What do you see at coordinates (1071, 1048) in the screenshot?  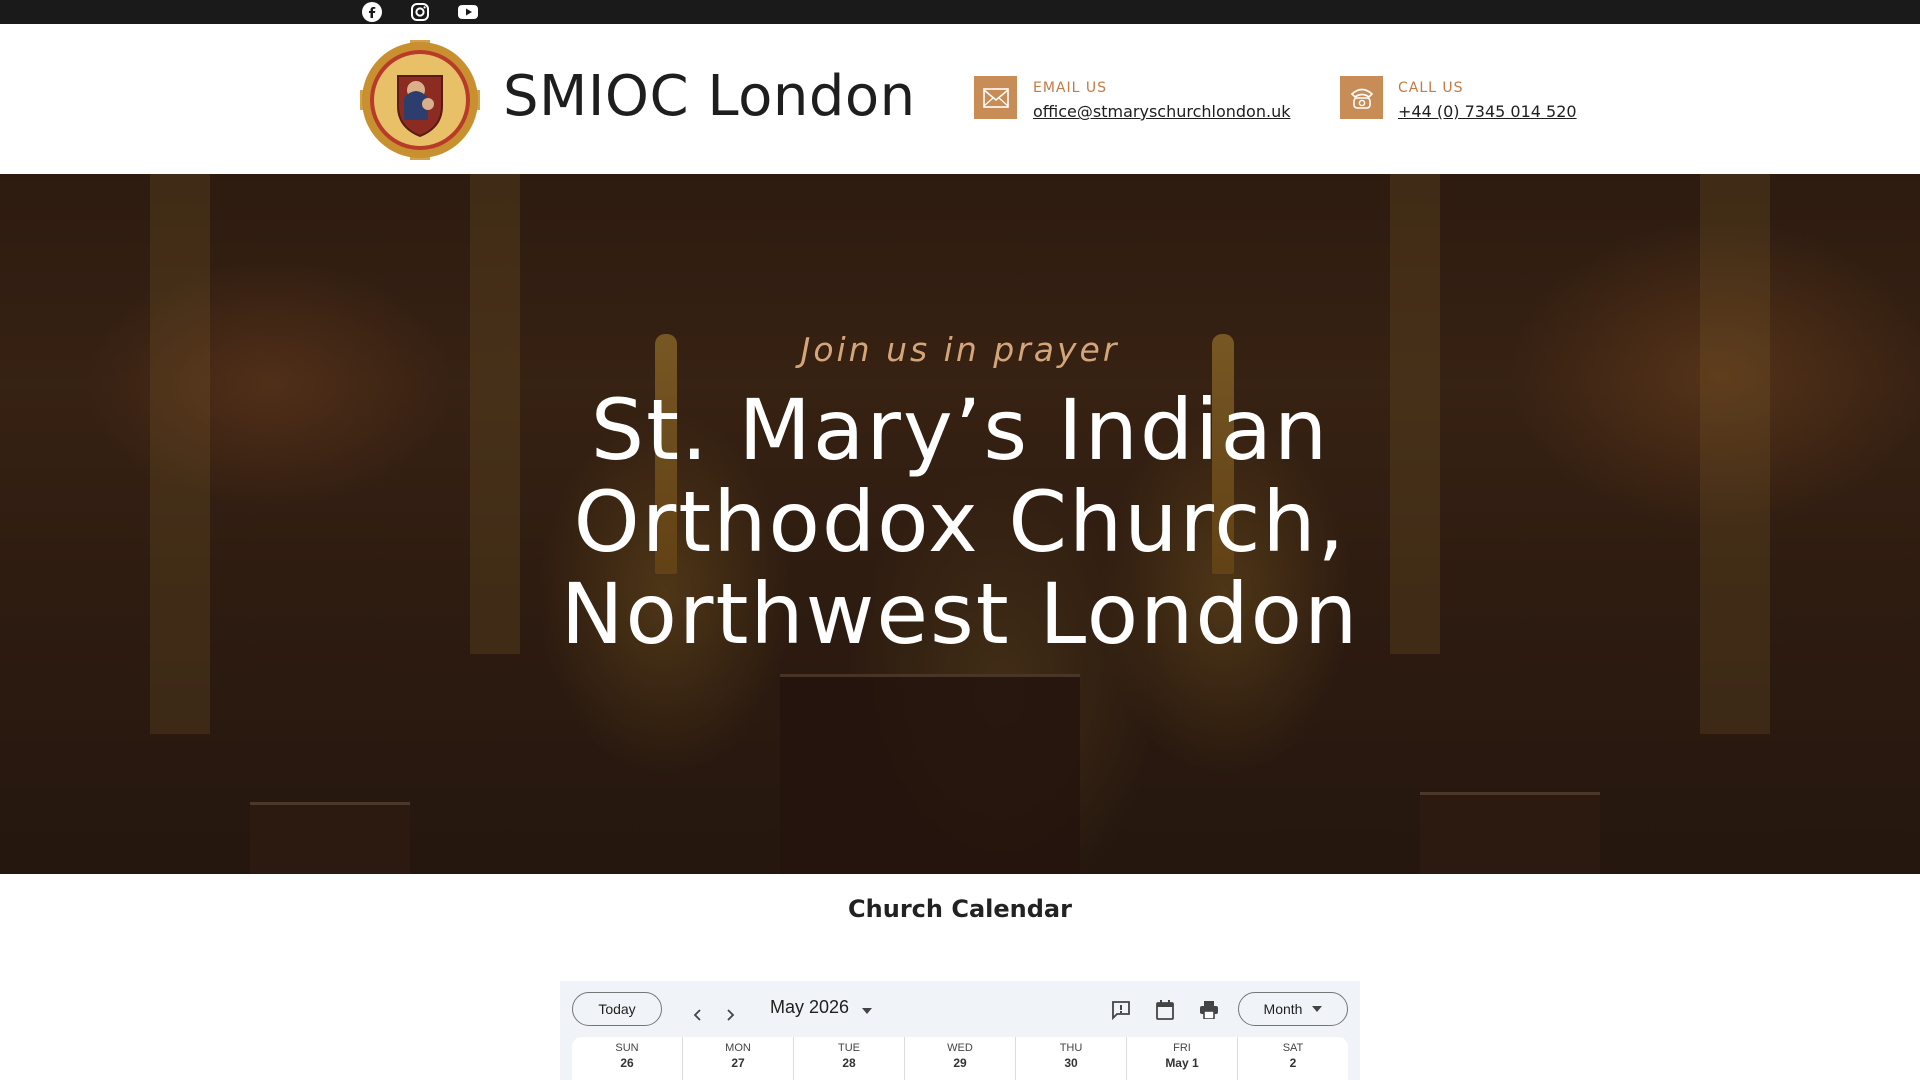 I see `day-name: THU` at bounding box center [1071, 1048].